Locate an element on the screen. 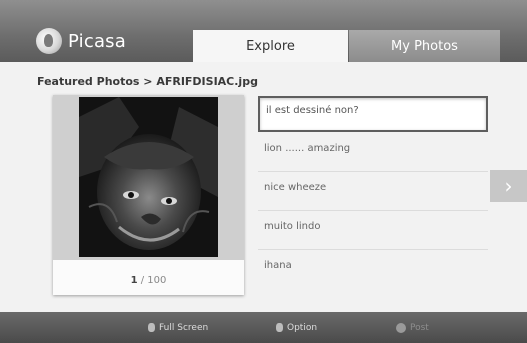 This screenshot has height=343, width=527. picasa-logo-icon is located at coordinates (49, 41).